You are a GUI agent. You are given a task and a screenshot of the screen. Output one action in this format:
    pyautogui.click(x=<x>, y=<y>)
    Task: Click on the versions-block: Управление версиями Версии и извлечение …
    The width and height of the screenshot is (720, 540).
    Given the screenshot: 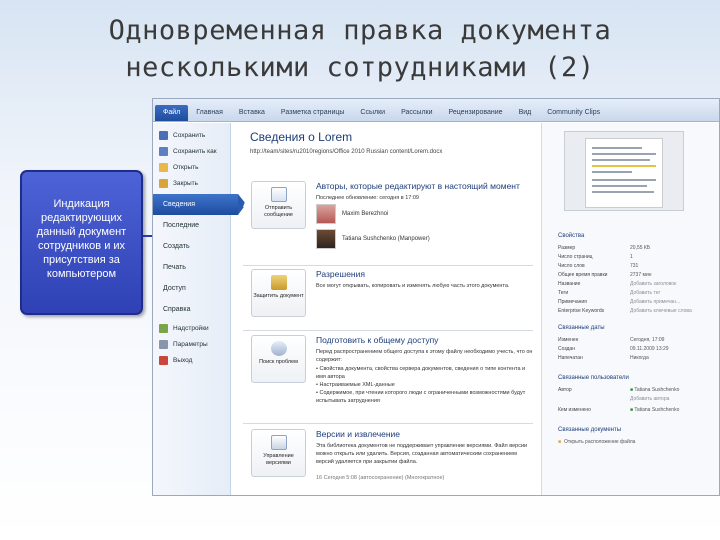 What is the action you would take?
    pyautogui.click(x=391, y=462)
    